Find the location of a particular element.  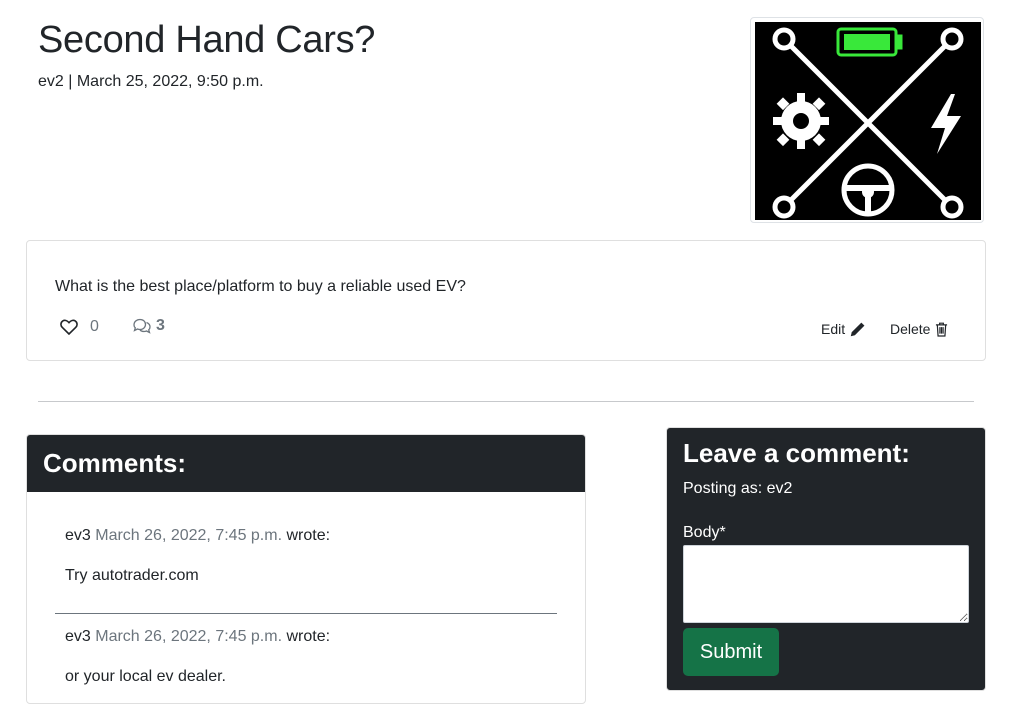

comment-count: 3 is located at coordinates (148, 326).